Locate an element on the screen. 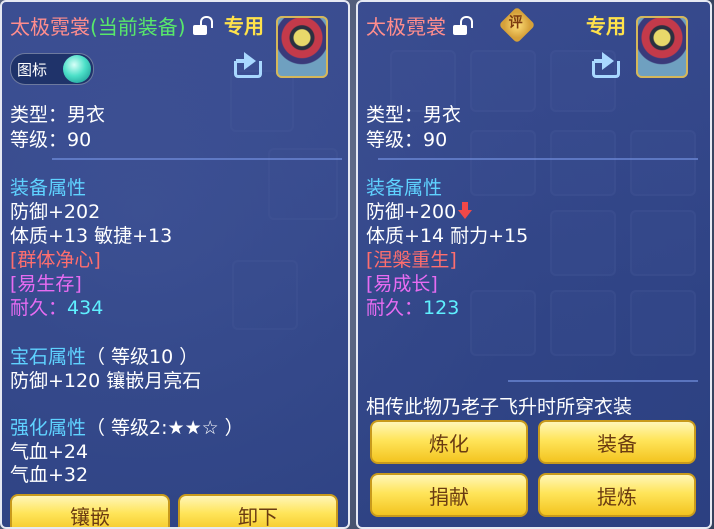 The image size is (714, 529). item-description: 相传此物乃老子飞升时所穿衣装 is located at coordinates (499, 407).